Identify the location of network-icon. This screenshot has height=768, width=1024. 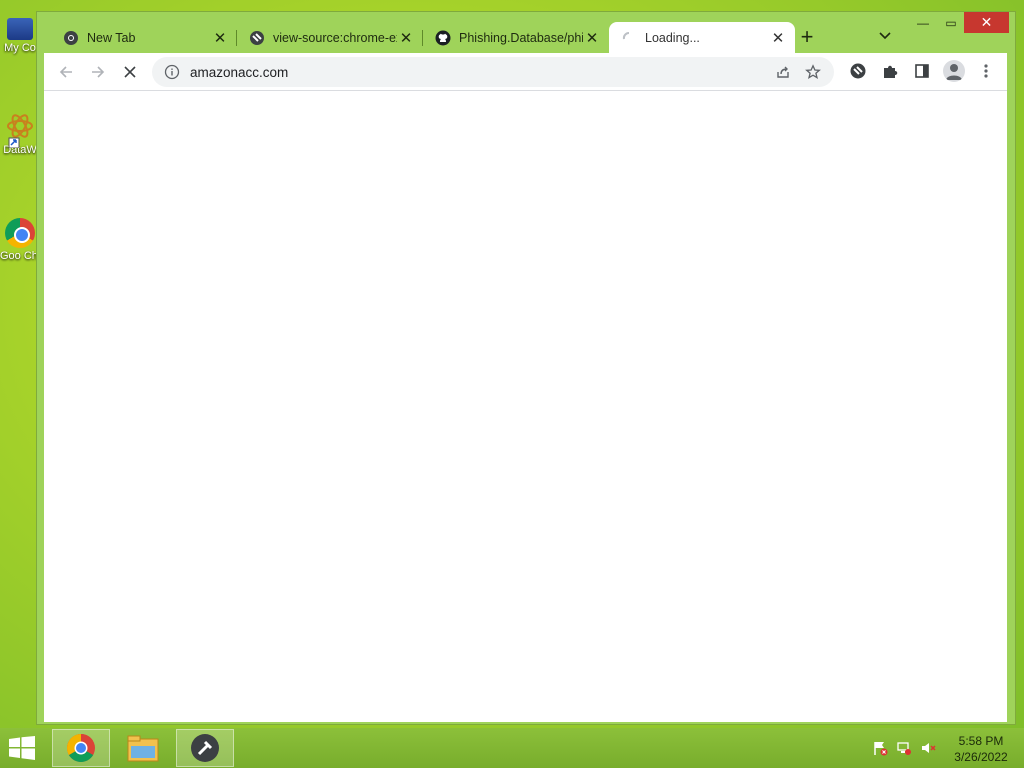
(904, 748).